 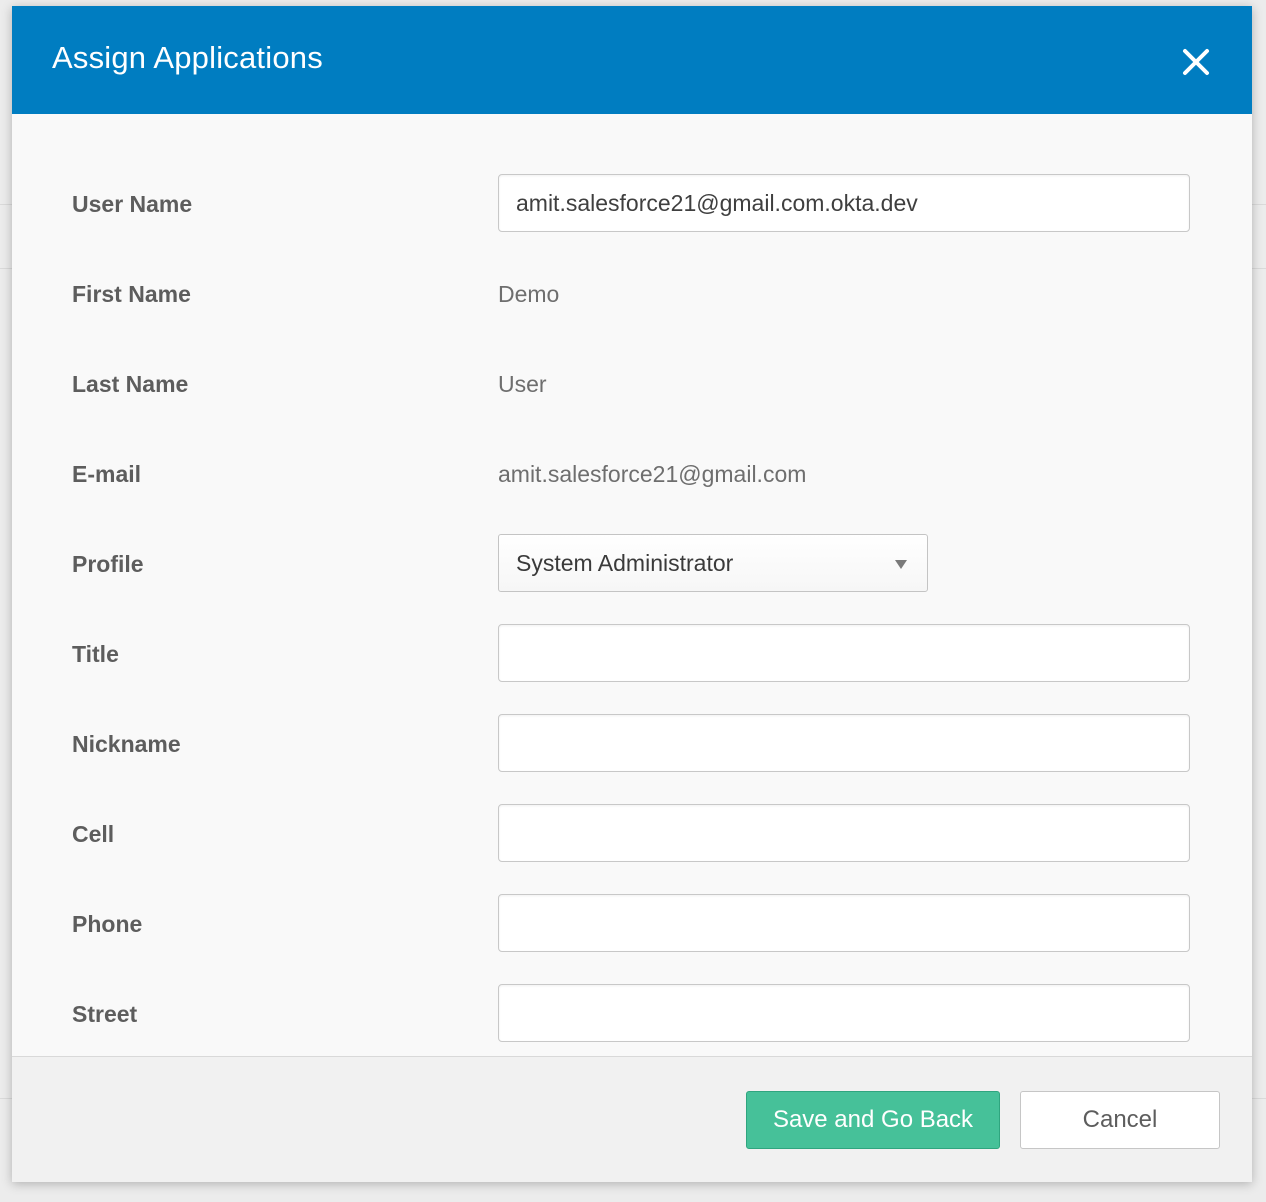 I want to click on form-row-street: Street, so click(x=632, y=1014).